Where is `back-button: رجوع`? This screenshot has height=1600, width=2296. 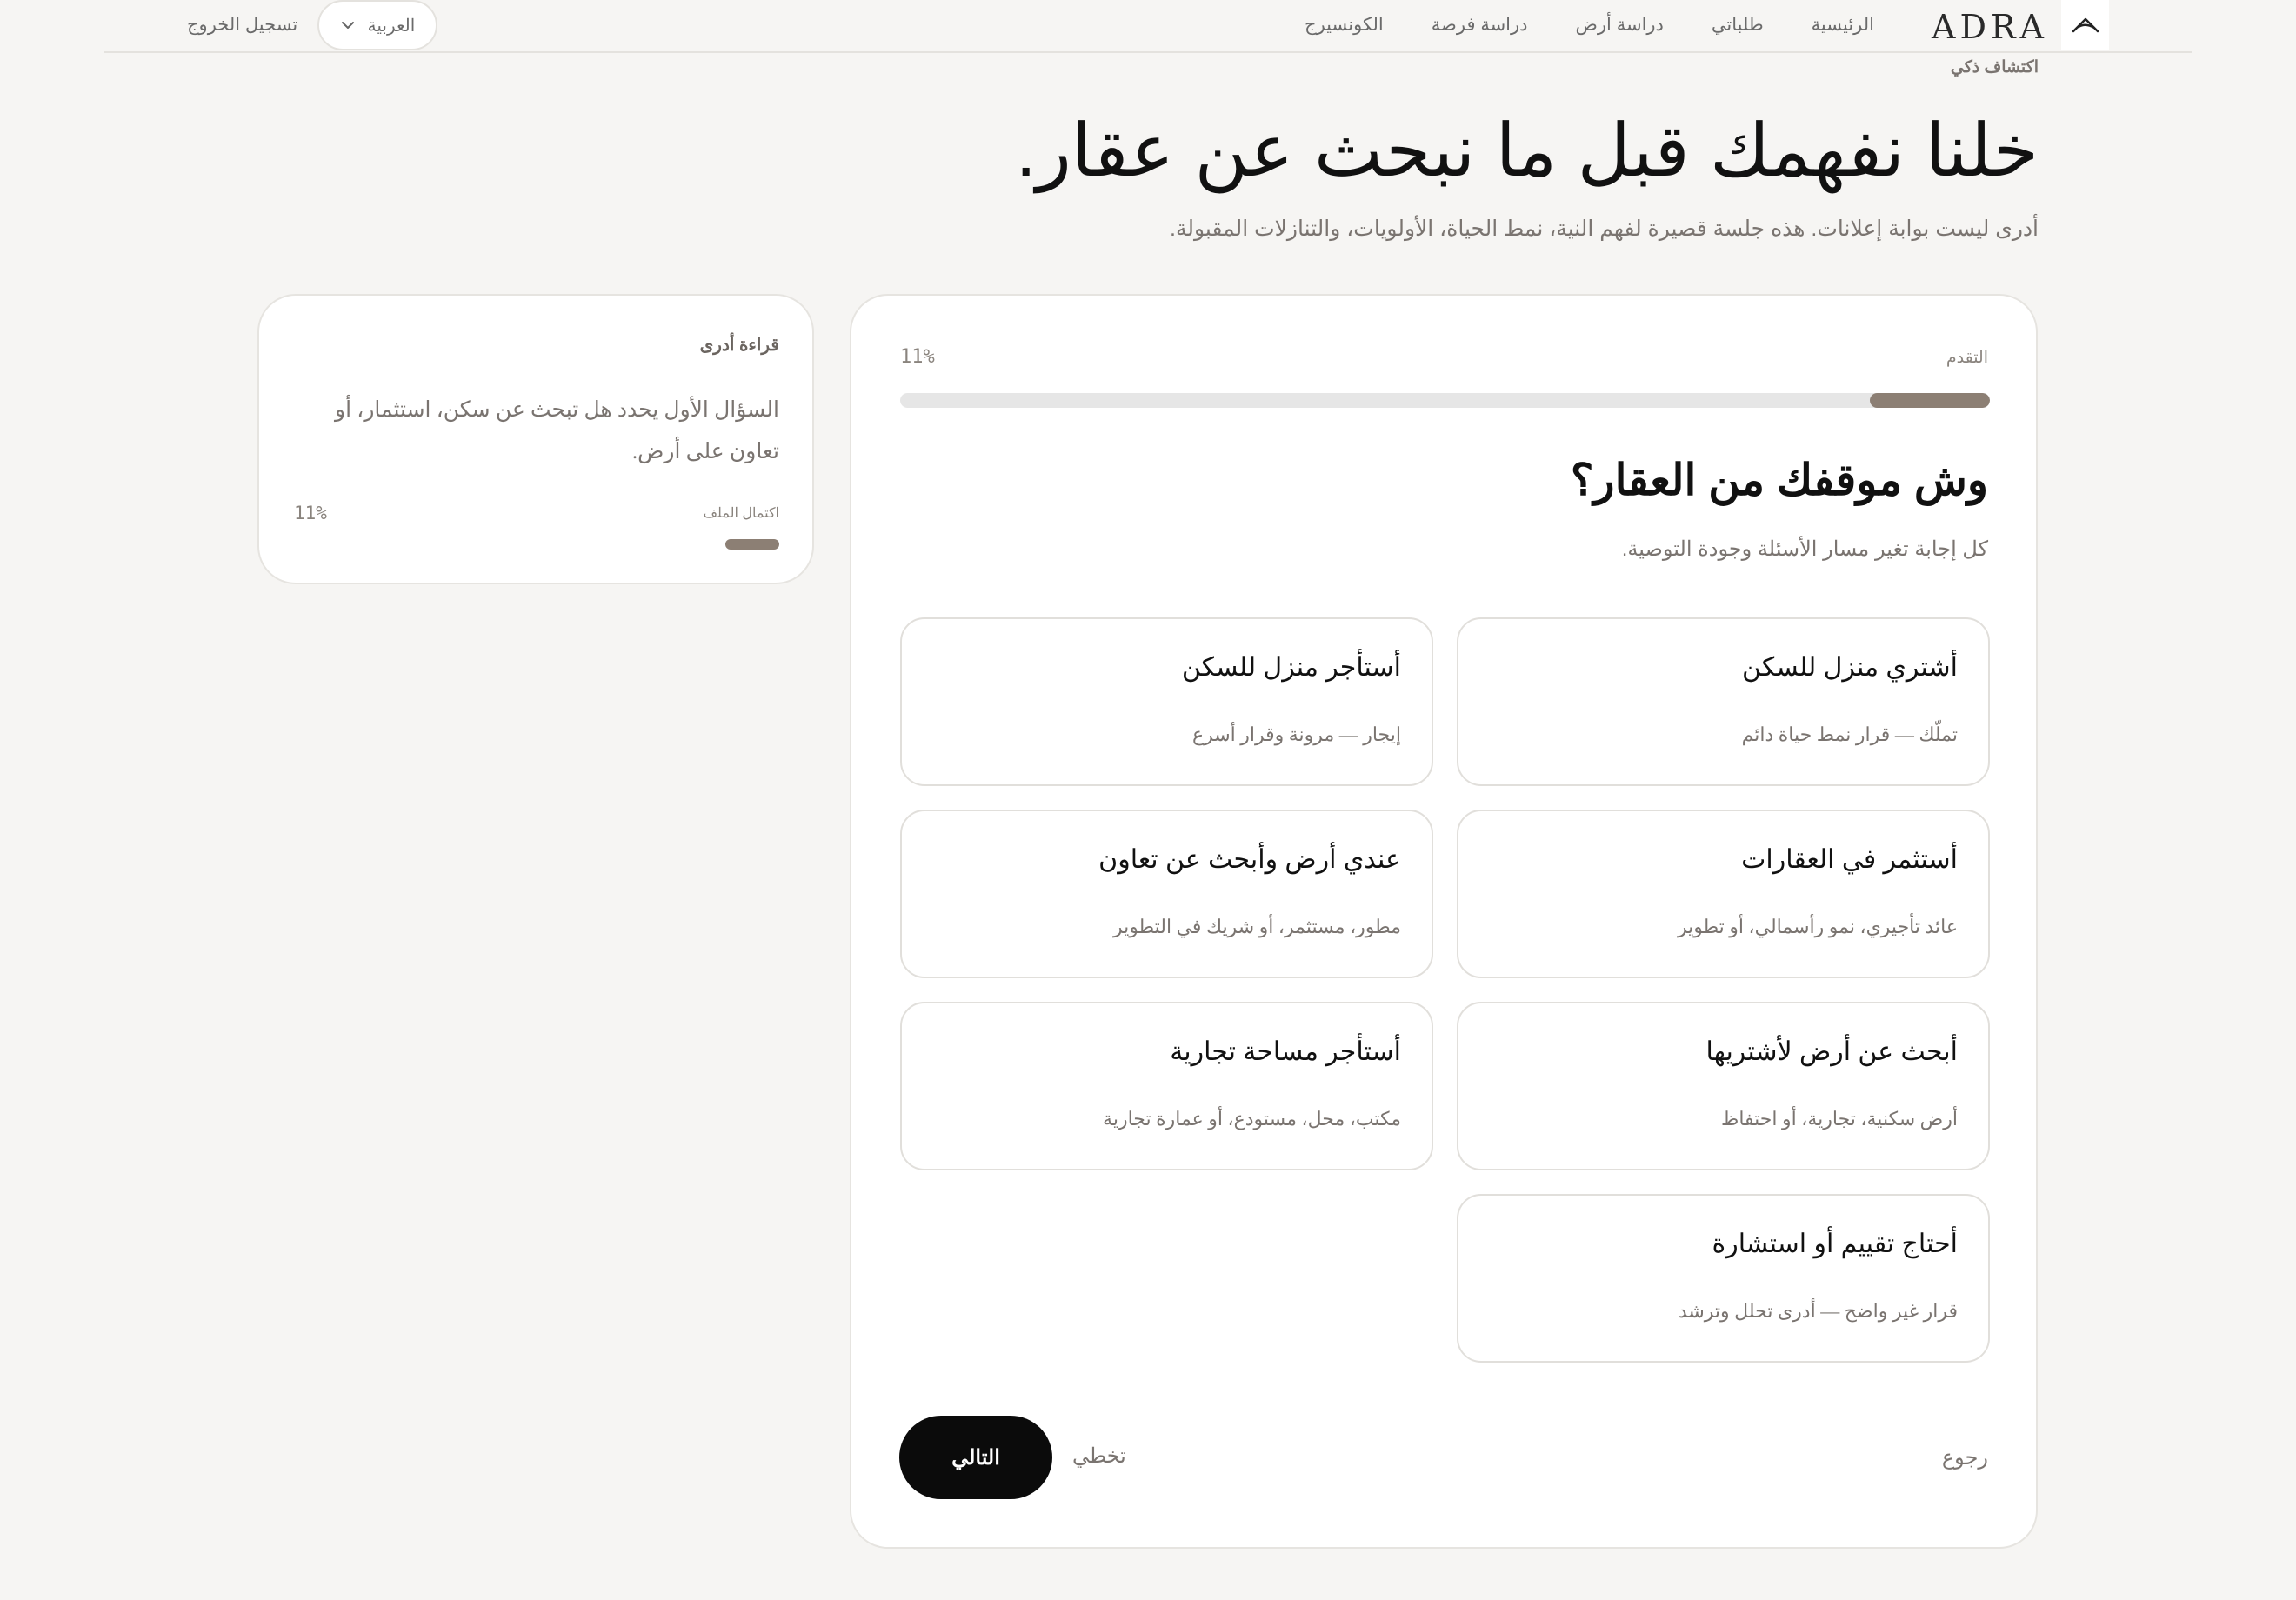 back-button: رجوع is located at coordinates (1965, 1457).